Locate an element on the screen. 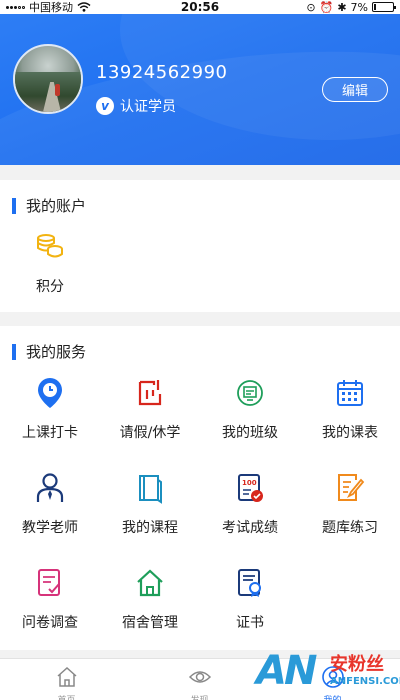 The width and height of the screenshot is (400, 700). user-icon is located at coordinates (332, 677).